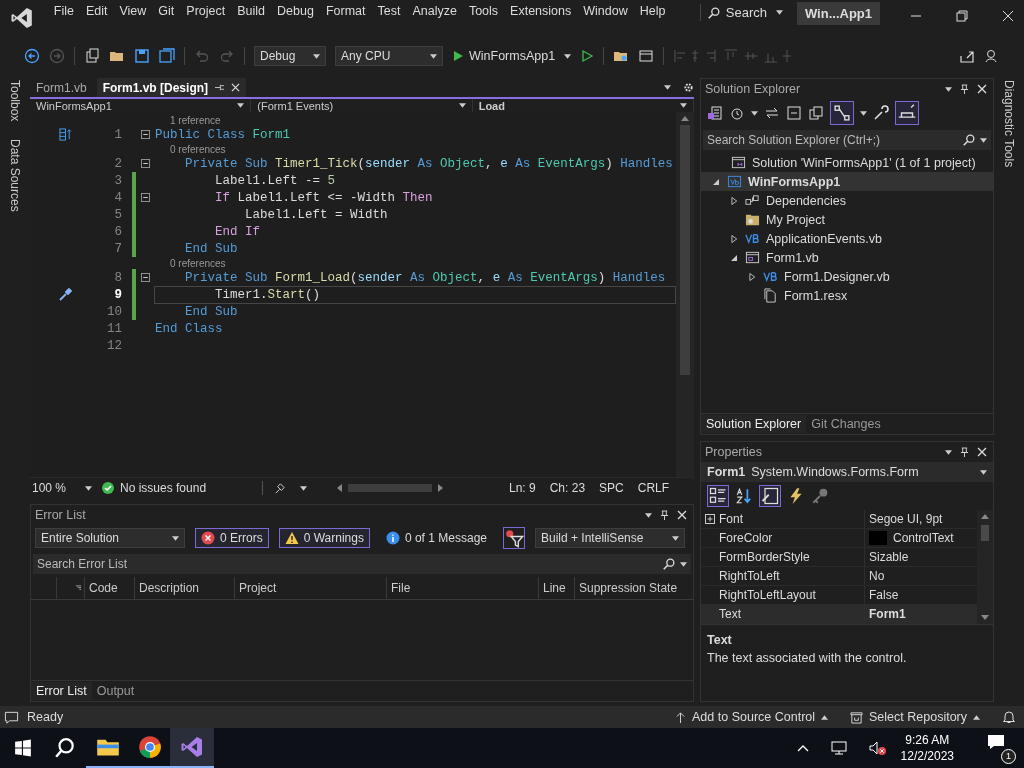 The height and width of the screenshot is (768, 1024). What do you see at coordinates (877, 576) in the screenshot?
I see `property-value: No` at bounding box center [877, 576].